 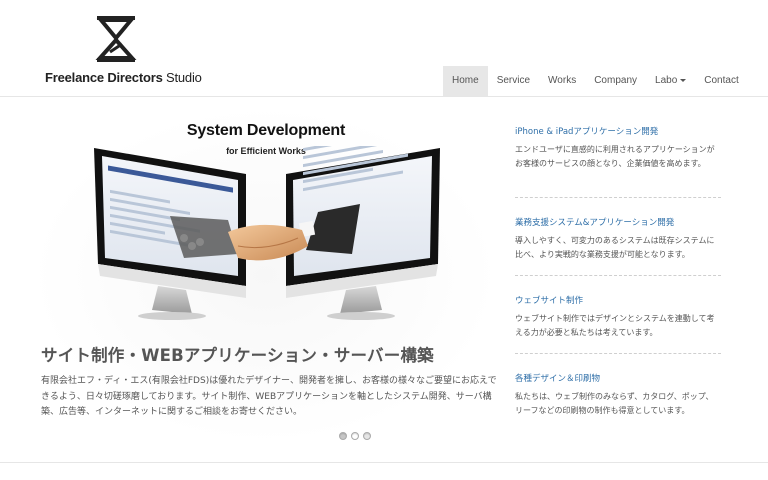 What do you see at coordinates (618, 300) in the screenshot?
I see `service-title-website: ウェブサイト制作` at bounding box center [618, 300].